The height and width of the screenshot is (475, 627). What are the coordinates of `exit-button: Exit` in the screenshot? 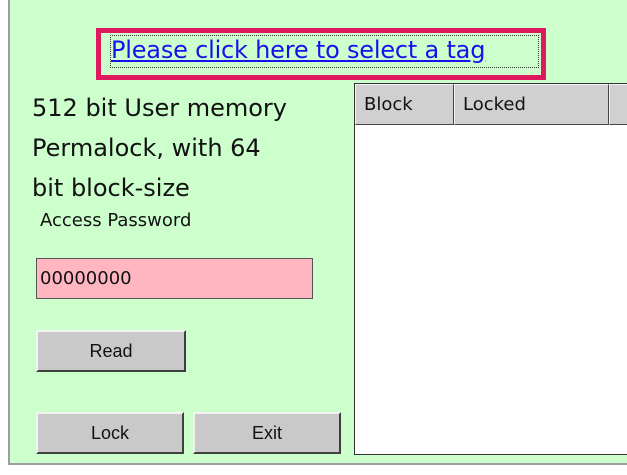 It's located at (267, 433).